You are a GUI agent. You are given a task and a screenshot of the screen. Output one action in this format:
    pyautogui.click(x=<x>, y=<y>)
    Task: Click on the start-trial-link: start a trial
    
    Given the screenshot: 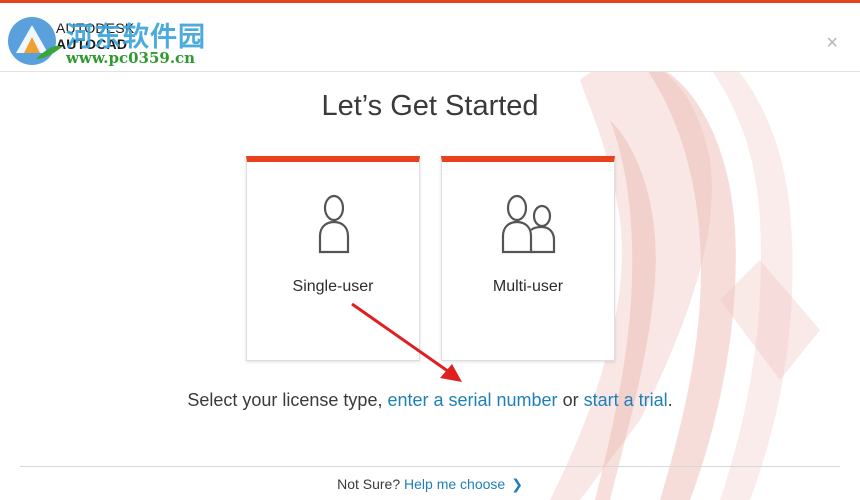 What is the action you would take?
    pyautogui.click(x=626, y=400)
    